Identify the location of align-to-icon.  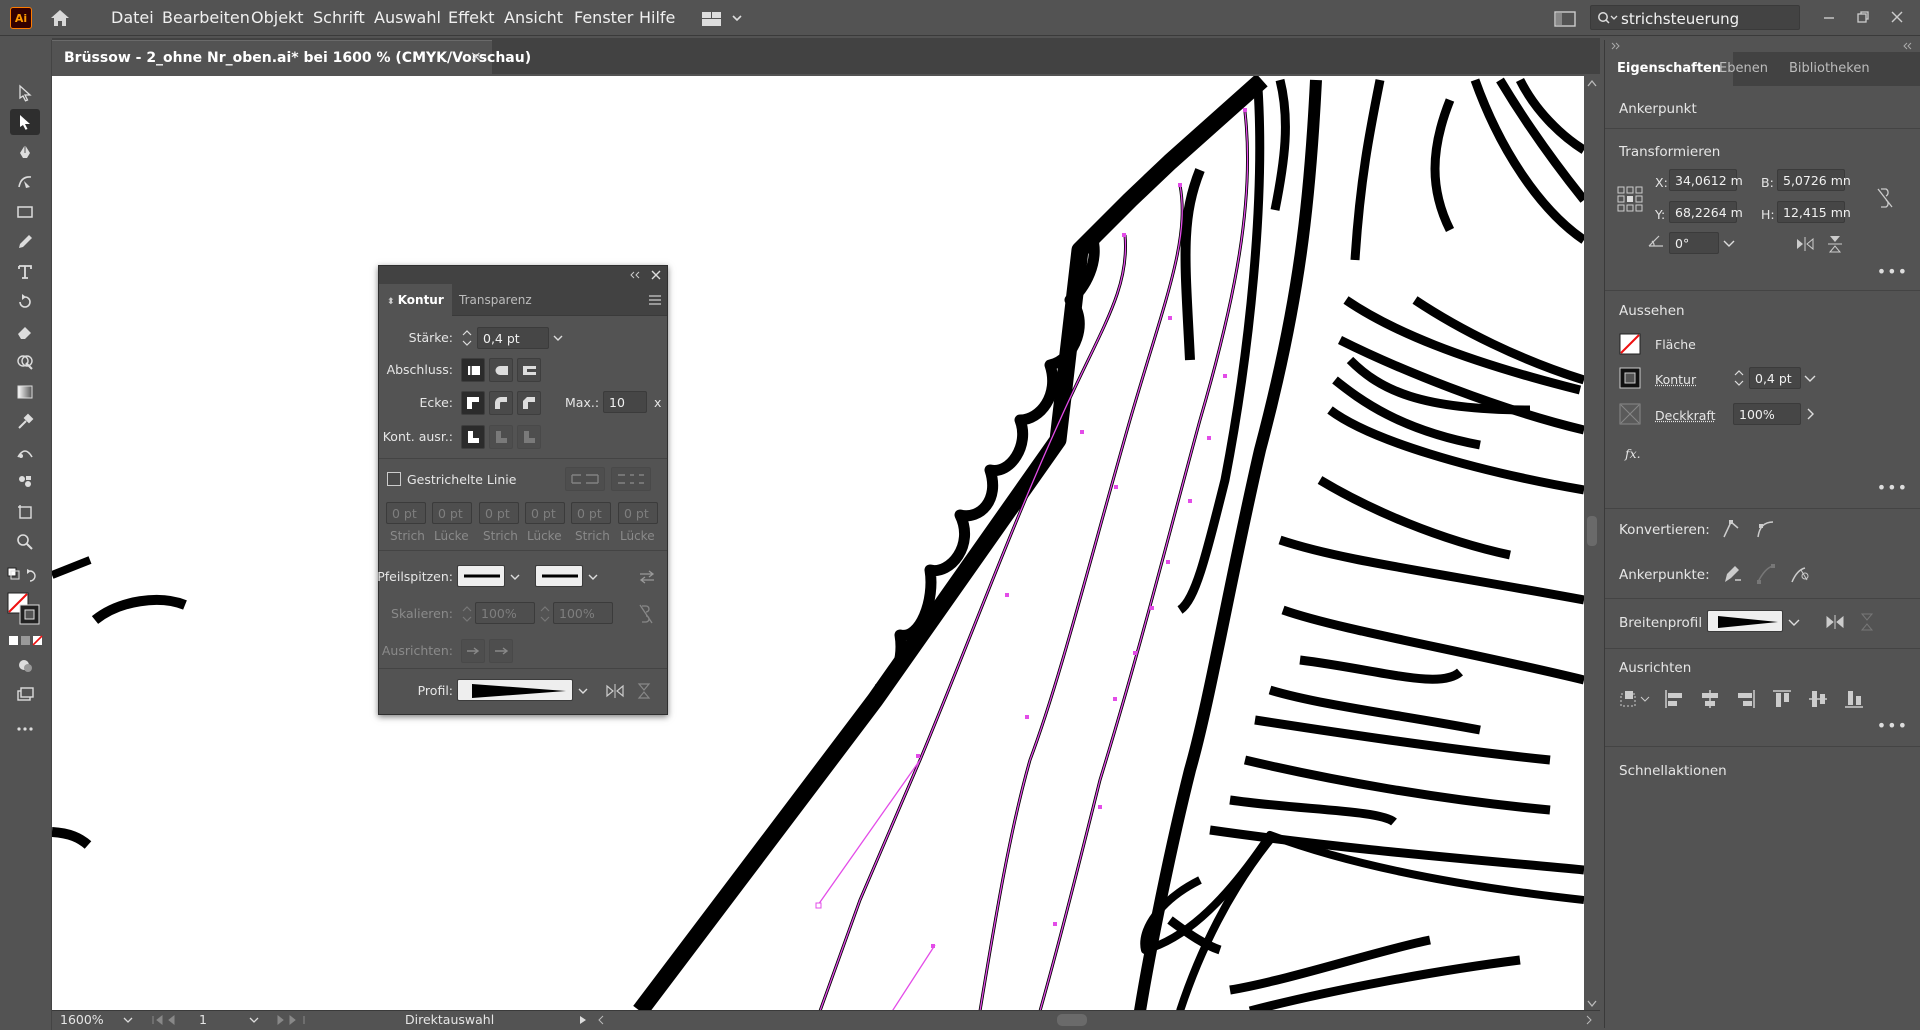
(1635, 699).